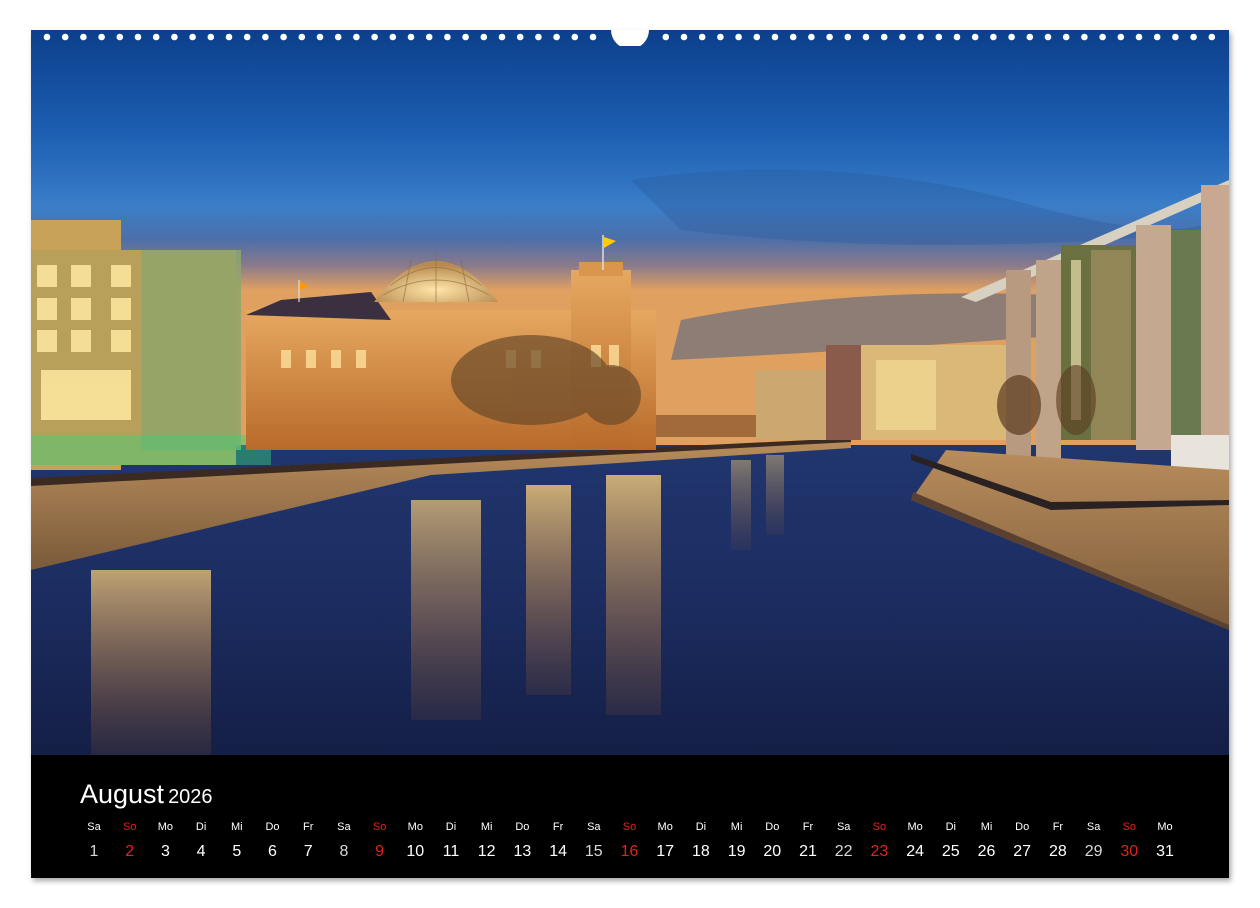 The width and height of the screenshot is (1260, 908). I want to click on day-cell: So 30, so click(1129, 840).